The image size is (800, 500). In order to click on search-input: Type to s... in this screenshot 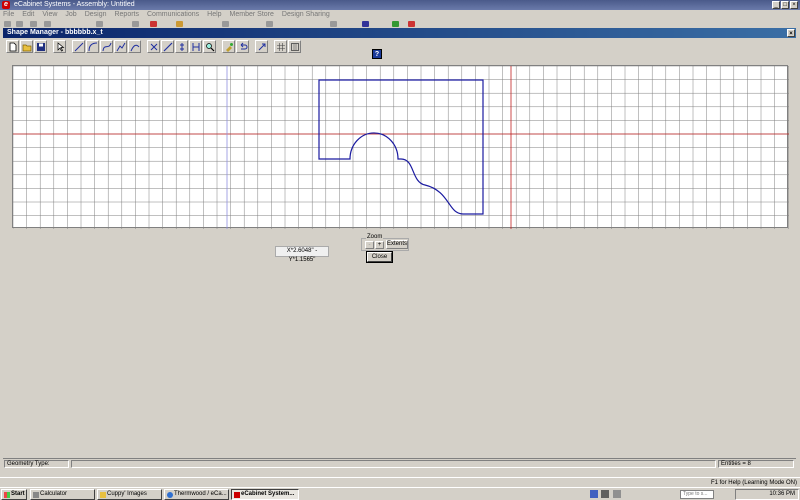, I will do `click(697, 494)`.